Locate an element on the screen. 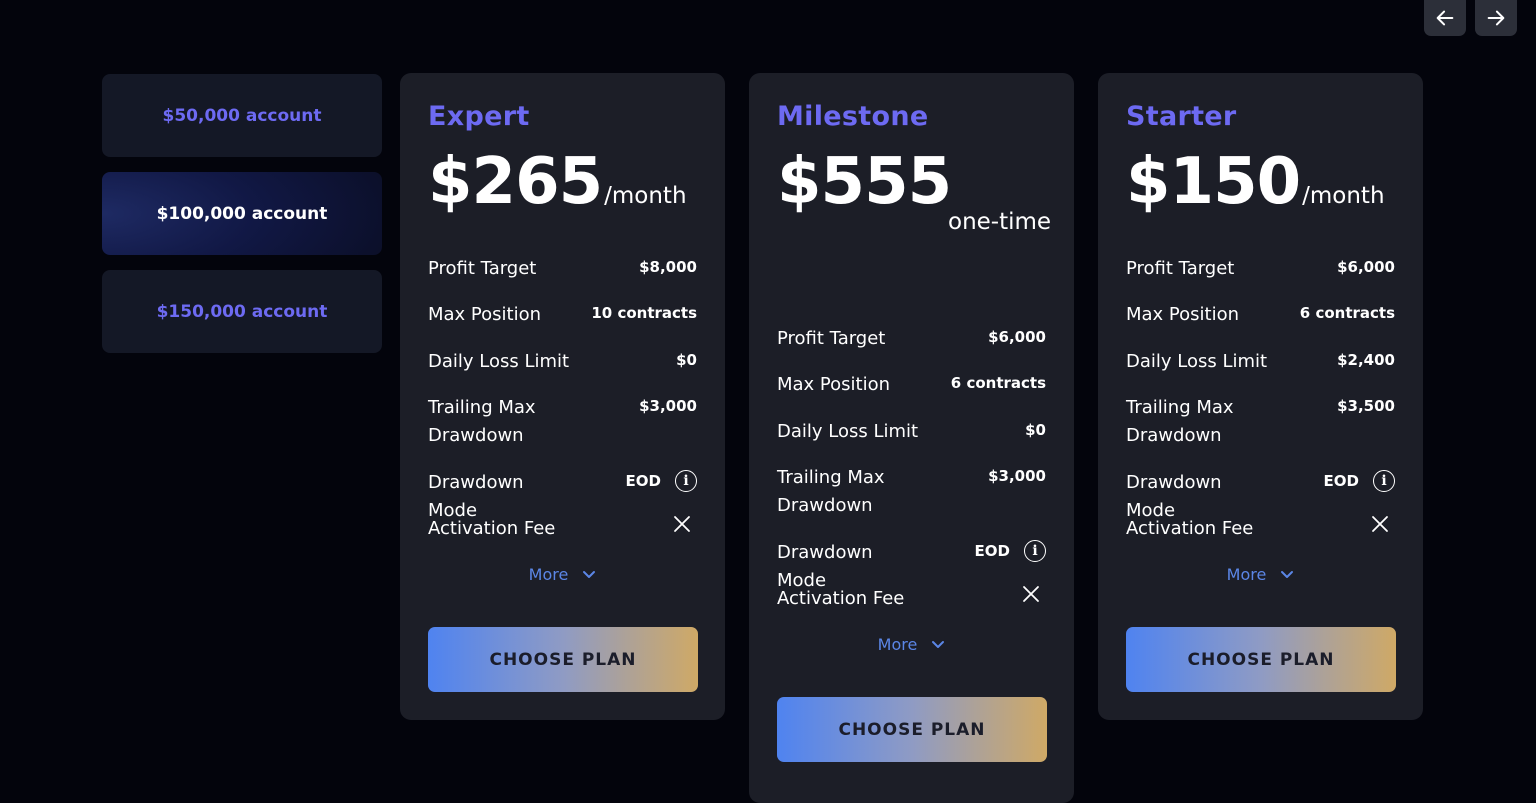 The image size is (1536, 803). plan-name: Expert is located at coordinates (479, 116).